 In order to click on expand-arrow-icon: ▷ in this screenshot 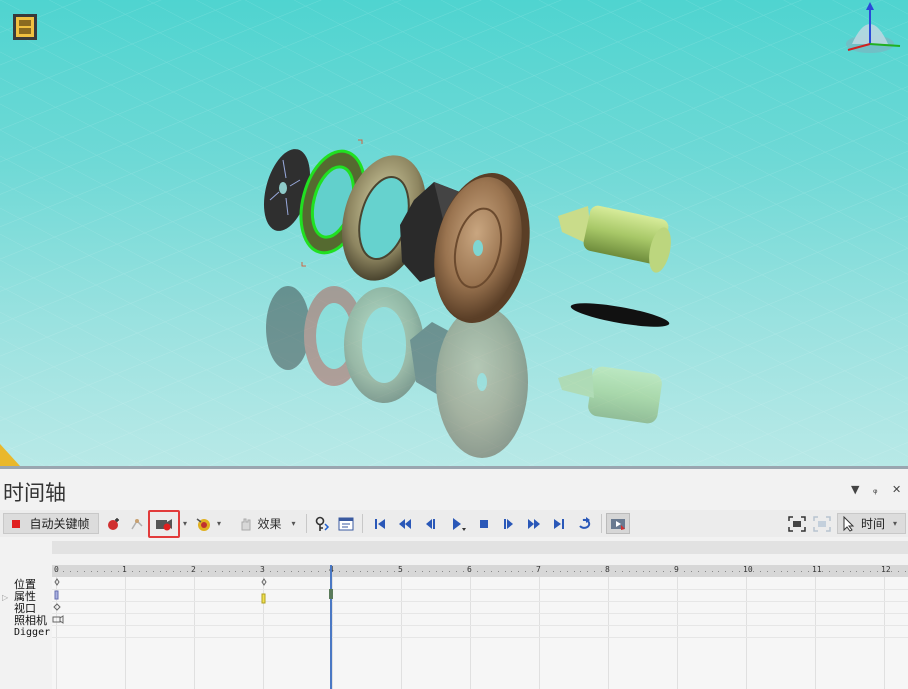, I will do `click(5, 597)`.